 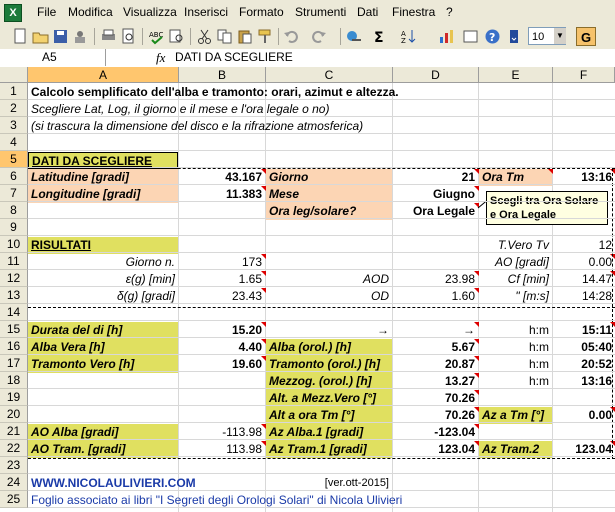 I want to click on chart-wizard-icon, so click(x=446, y=36).